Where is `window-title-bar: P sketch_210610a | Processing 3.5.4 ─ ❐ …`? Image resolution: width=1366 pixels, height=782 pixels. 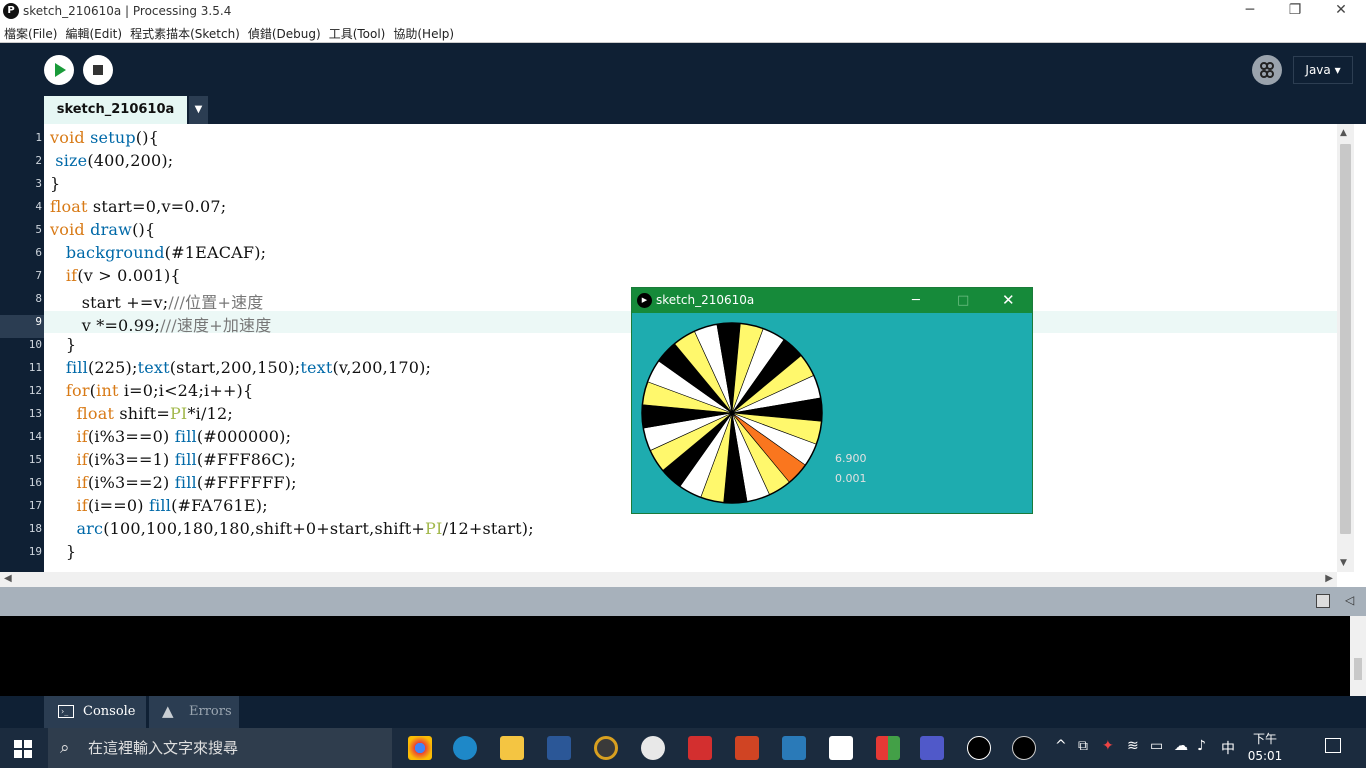 window-title-bar: P sketch_210610a | Processing 3.5.4 ─ ❐ … is located at coordinates (683, 11).